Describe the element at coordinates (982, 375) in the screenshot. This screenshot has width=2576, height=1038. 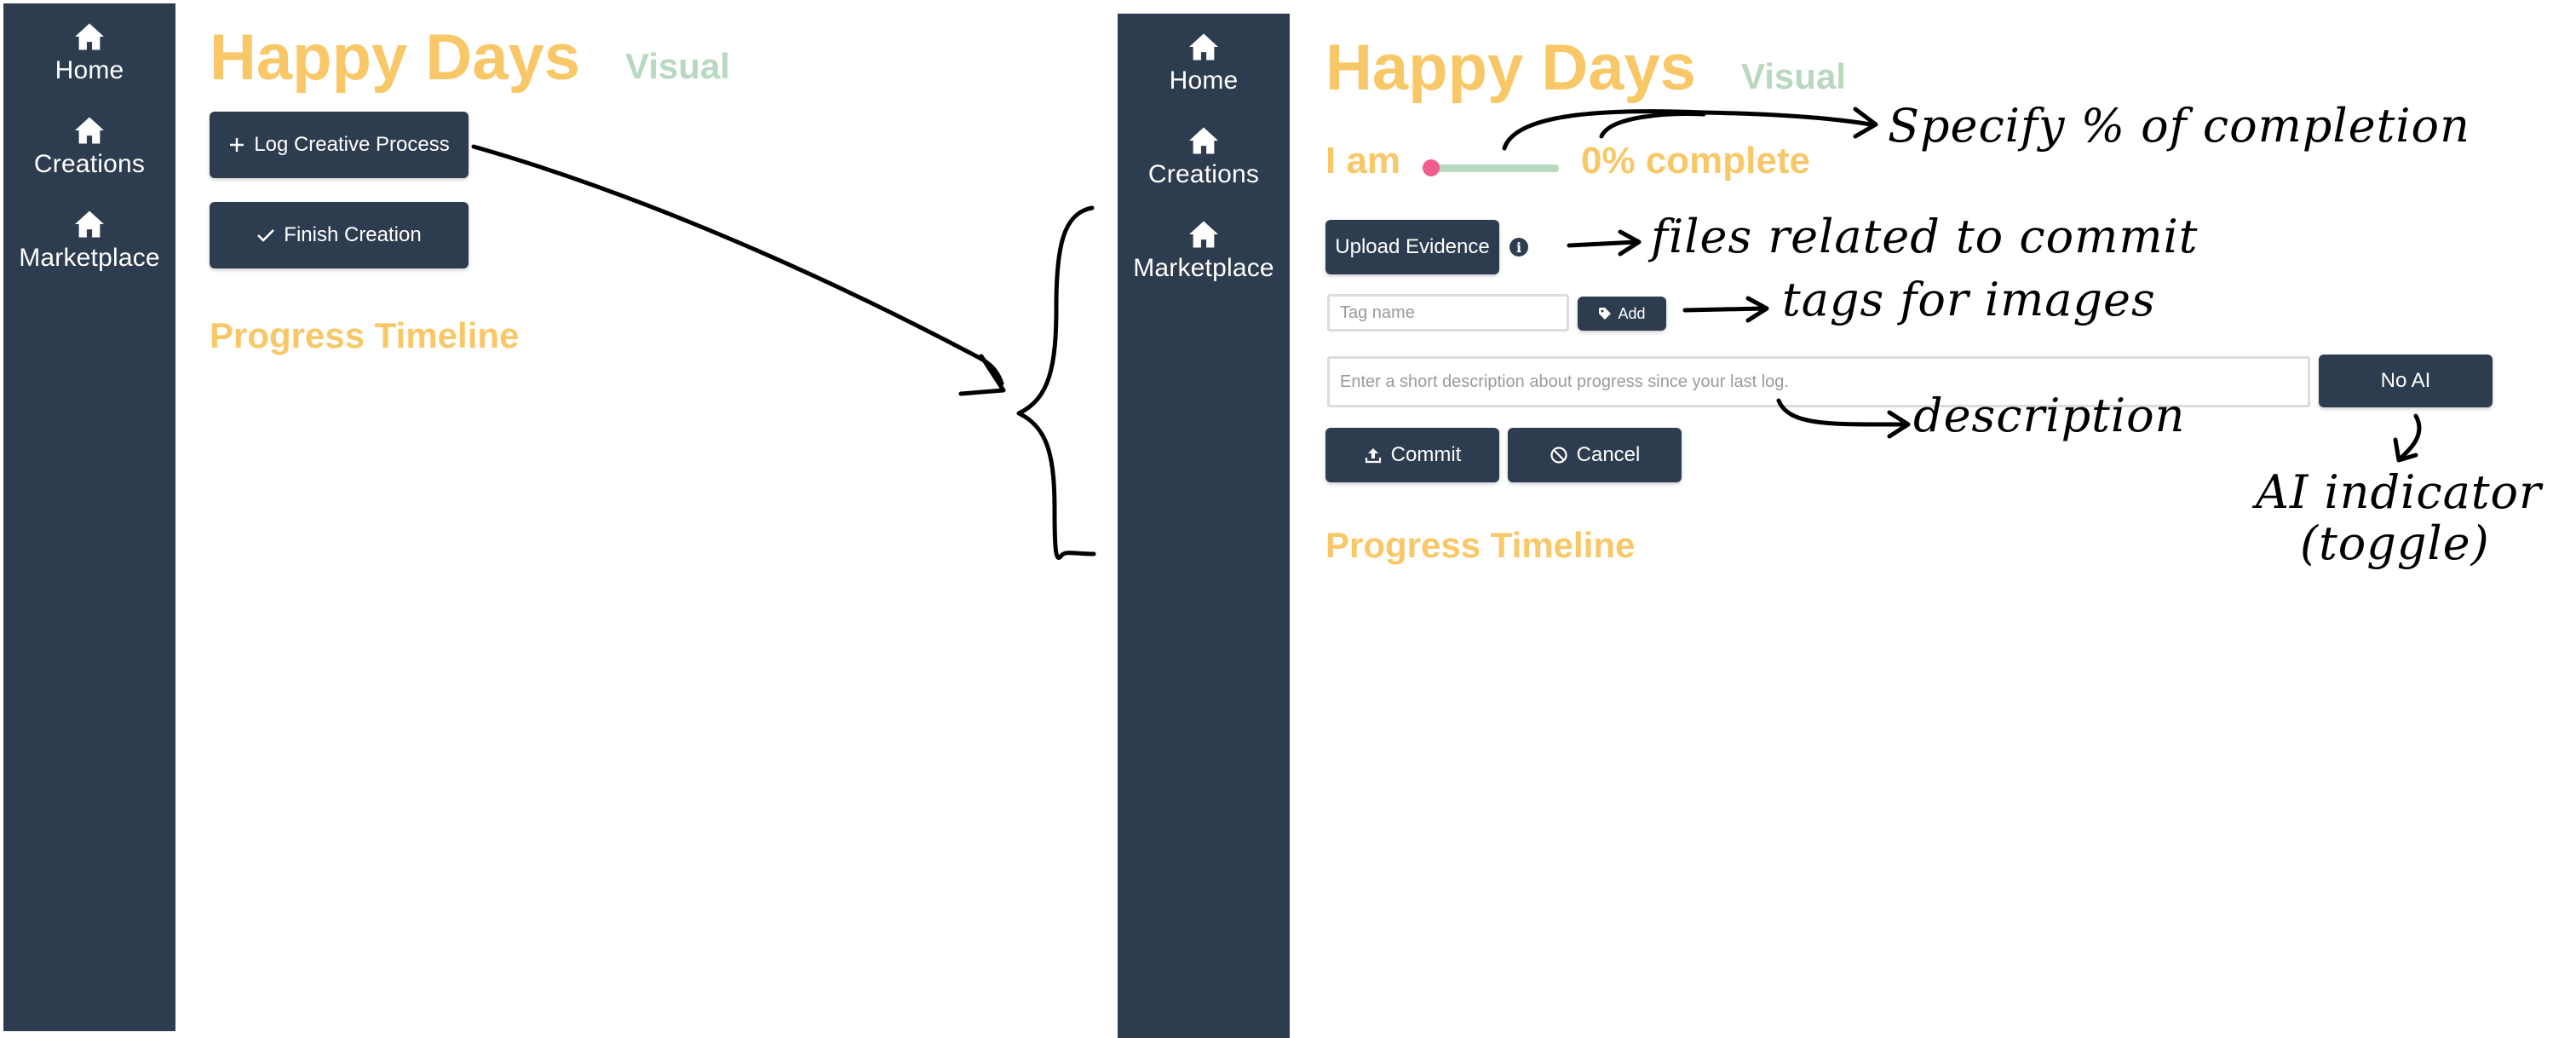
I see `arrow-to-brace-head` at that location.